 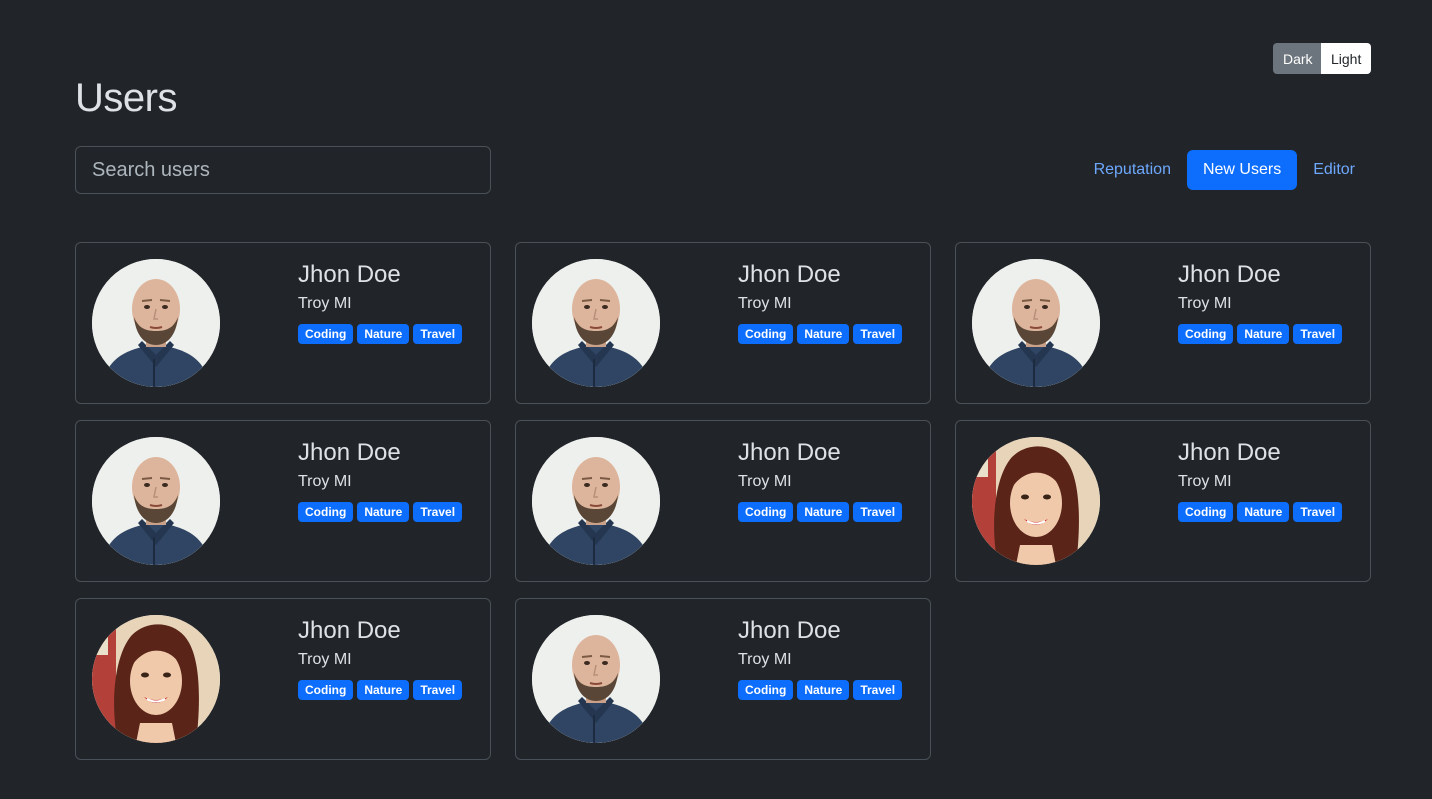 I want to click on dark-theme-button: Dark, so click(x=1297, y=58).